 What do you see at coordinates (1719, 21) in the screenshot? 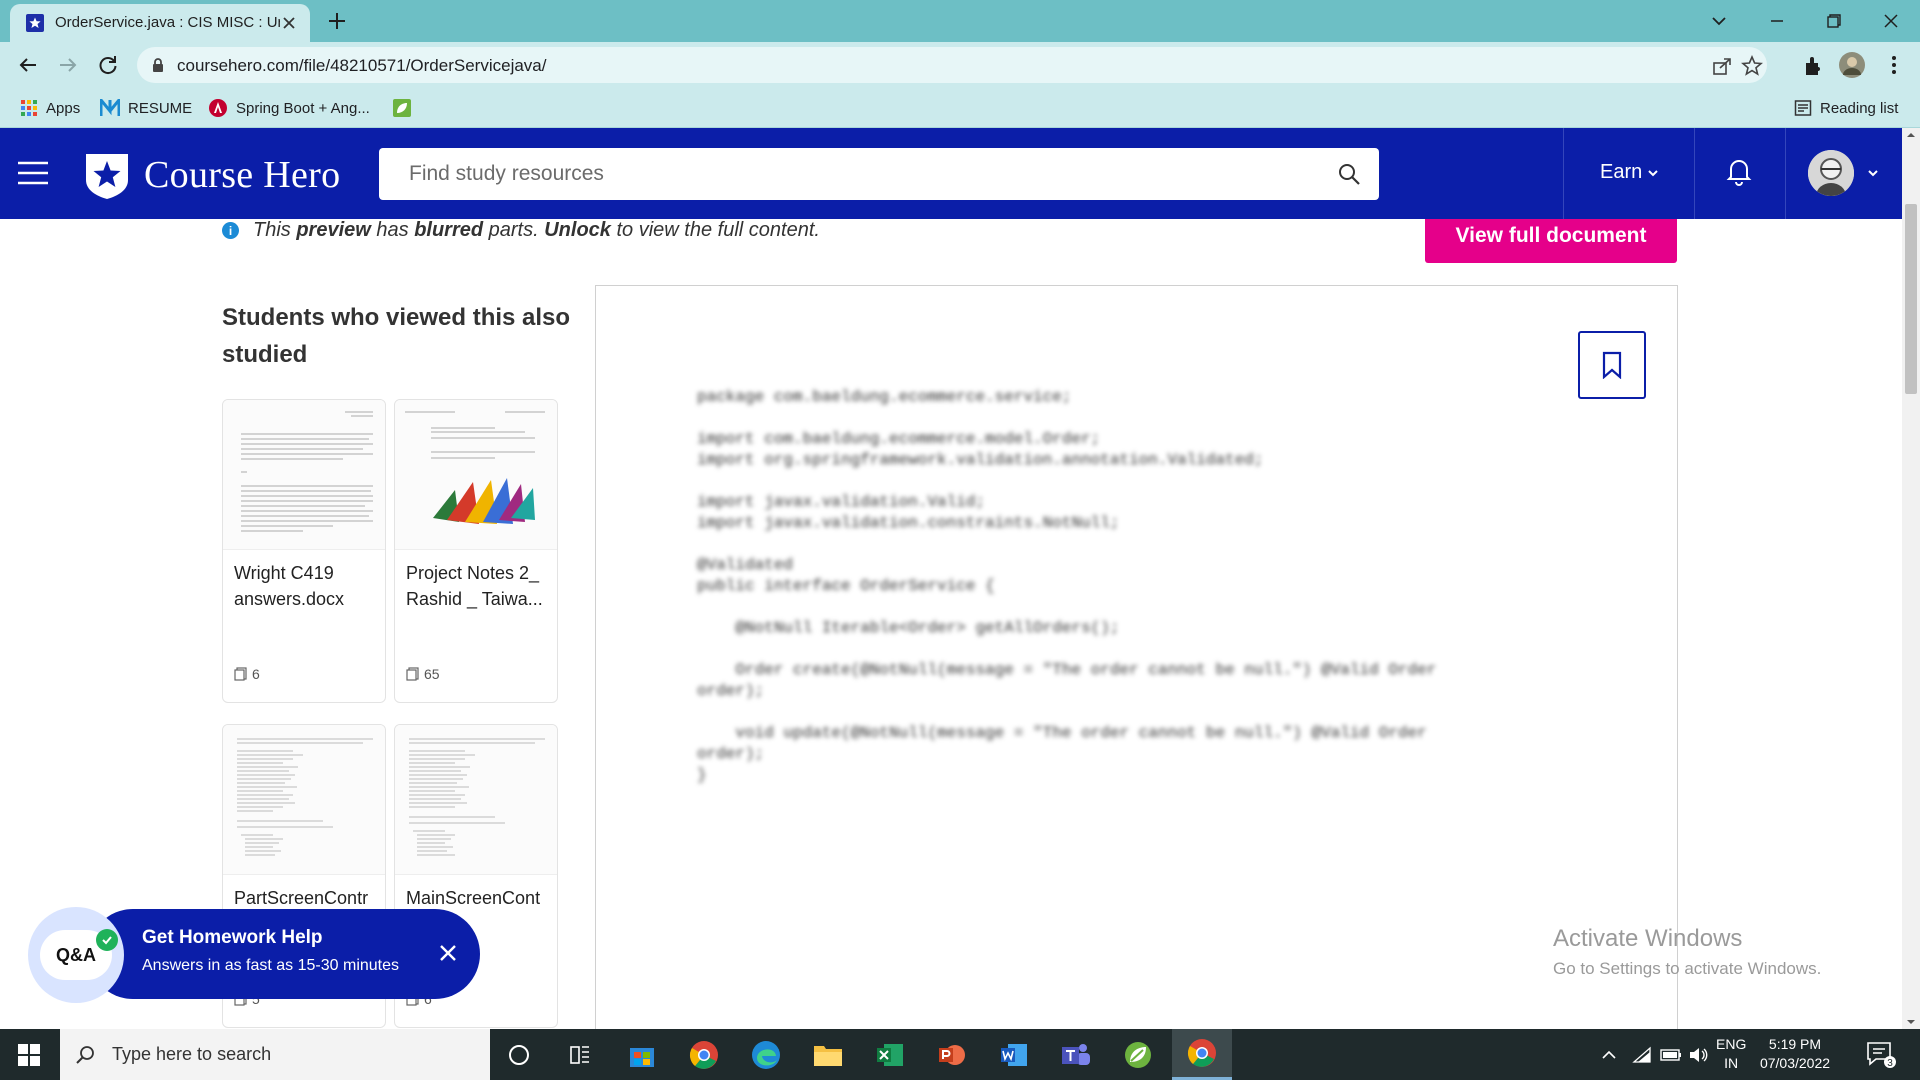
I see `tab-search-chevron-icon` at bounding box center [1719, 21].